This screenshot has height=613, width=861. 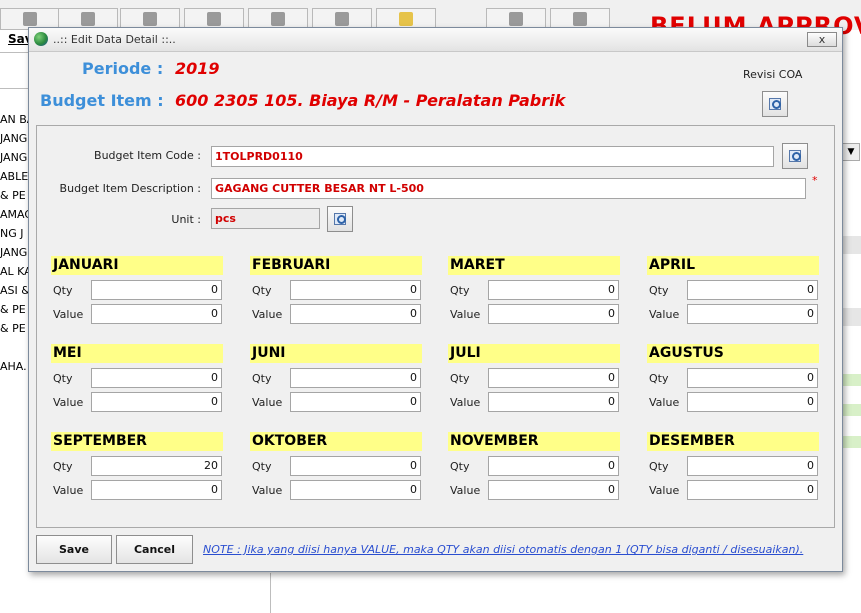 What do you see at coordinates (114, 39) in the screenshot?
I see `dialog-title: ..:: Edit Data Detail ::..` at bounding box center [114, 39].